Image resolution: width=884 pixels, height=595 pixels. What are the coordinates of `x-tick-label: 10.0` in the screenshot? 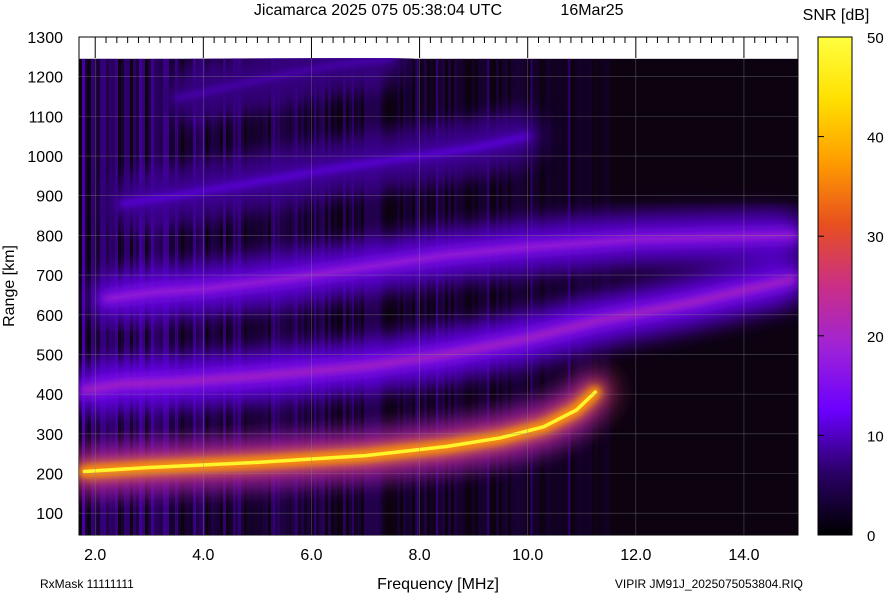 It's located at (527, 555).